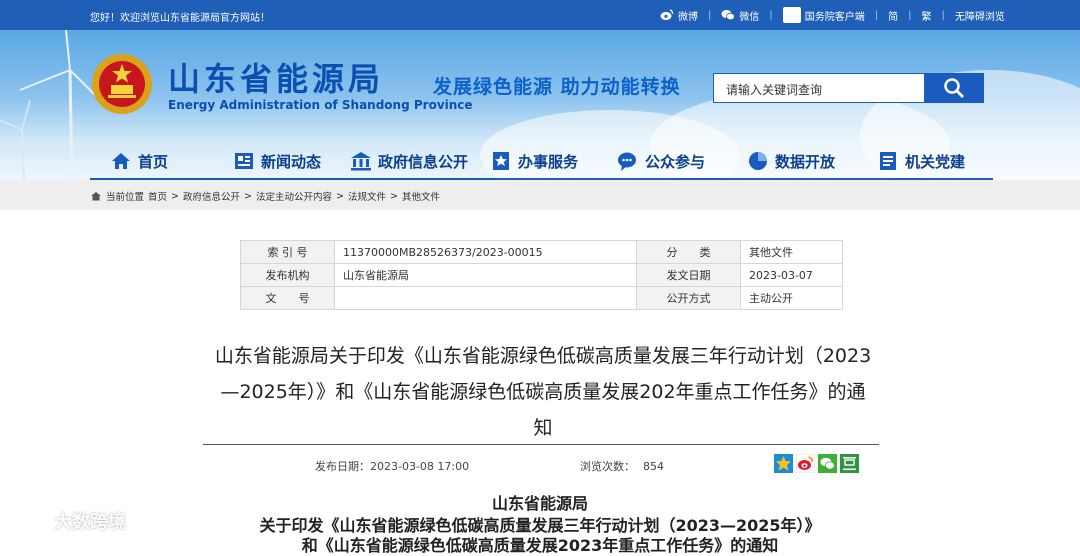 The image size is (1080, 556). I want to click on qzone-share-icon, so click(783, 463).